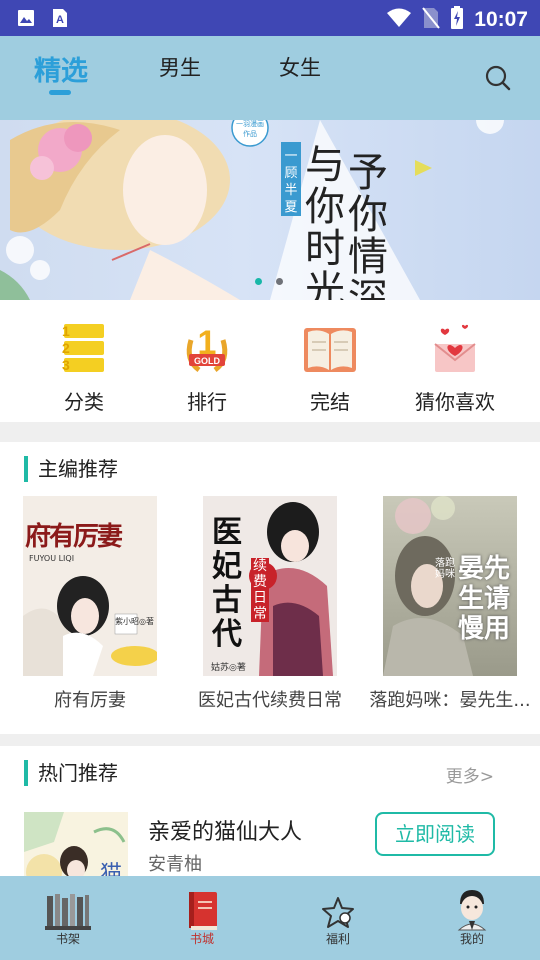 This screenshot has height=960, width=540. I want to click on cover-title: 晏先生请慢用, so click(483, 599).